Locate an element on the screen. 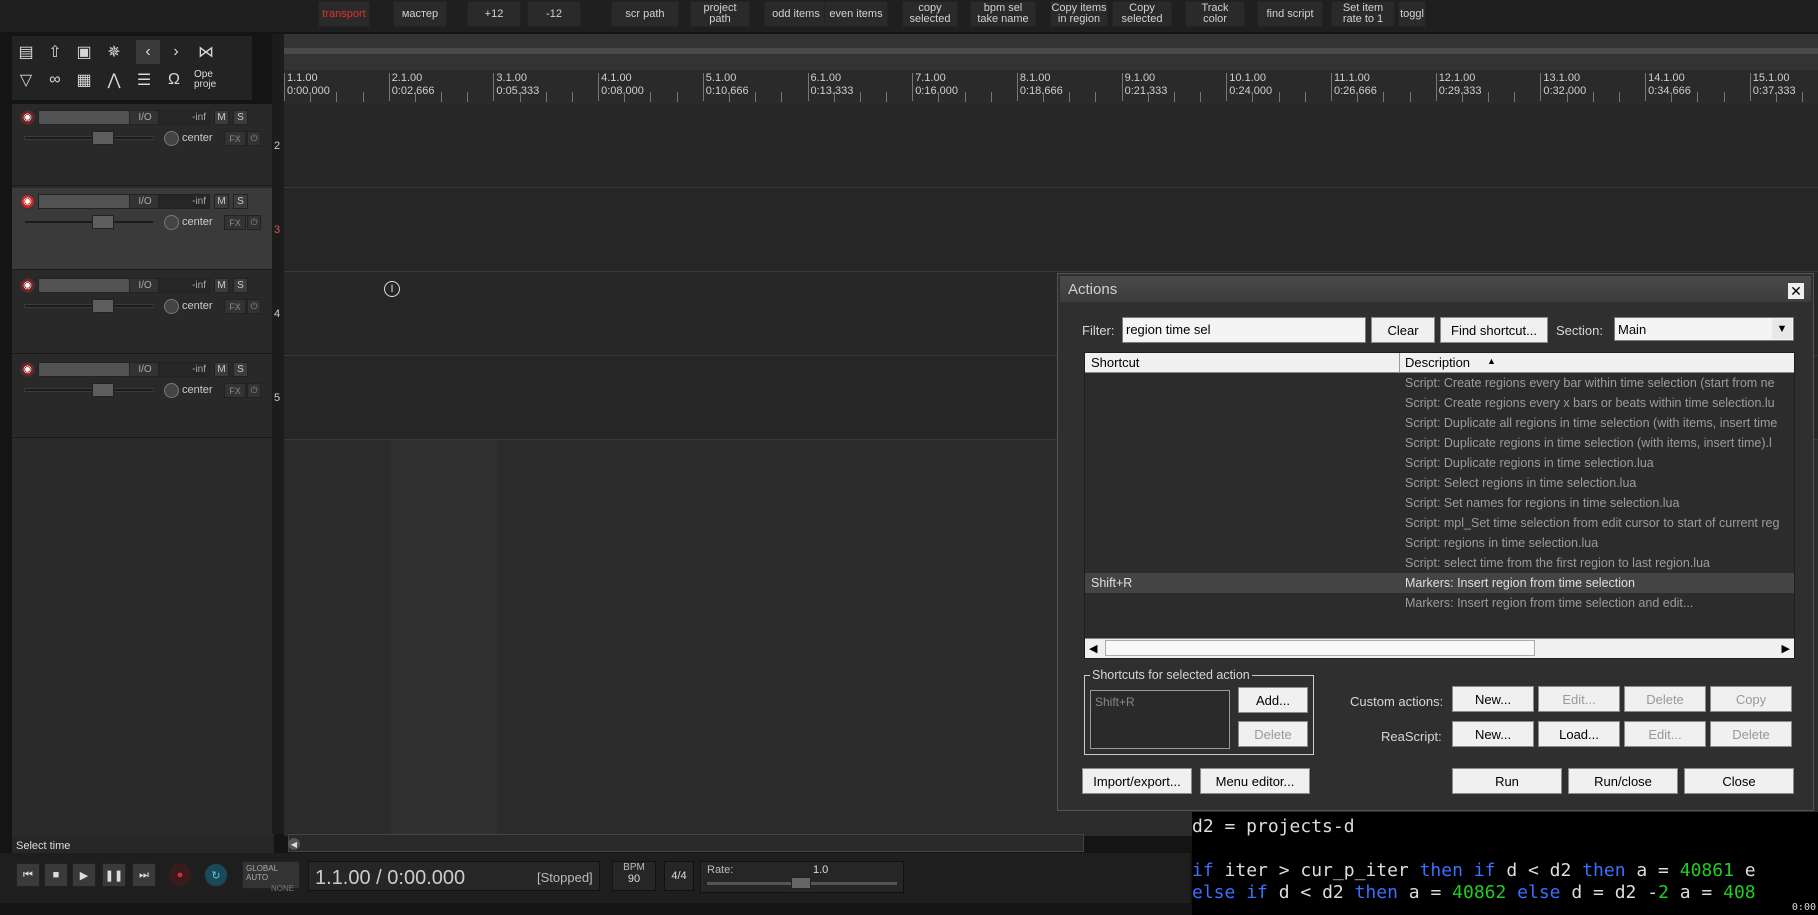 This screenshot has height=915, width=1818. scroll-left-icon: ◀ is located at coordinates (294, 844).